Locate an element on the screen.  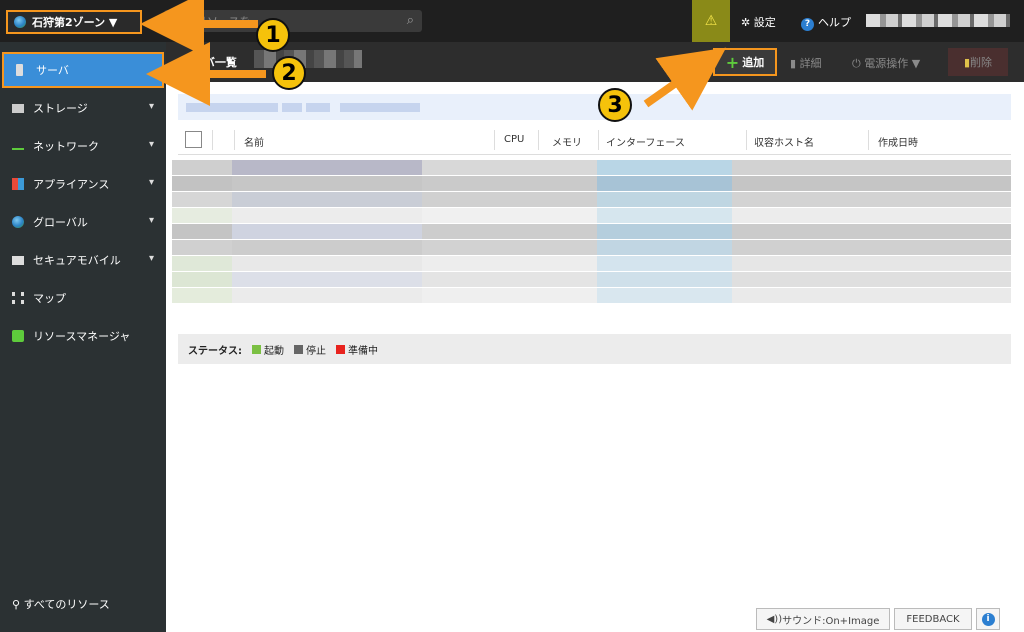
feedback-button: FEEDBACK is located at coordinates (933, 619).